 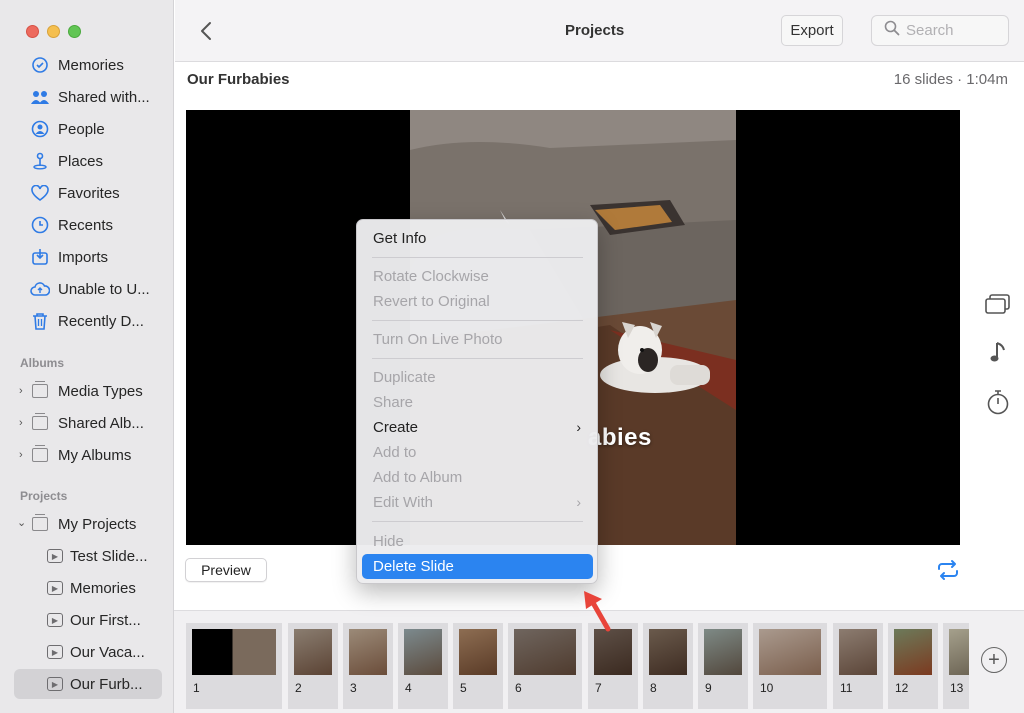 I want to click on sidebar-item-label: Places, so click(x=81, y=161).